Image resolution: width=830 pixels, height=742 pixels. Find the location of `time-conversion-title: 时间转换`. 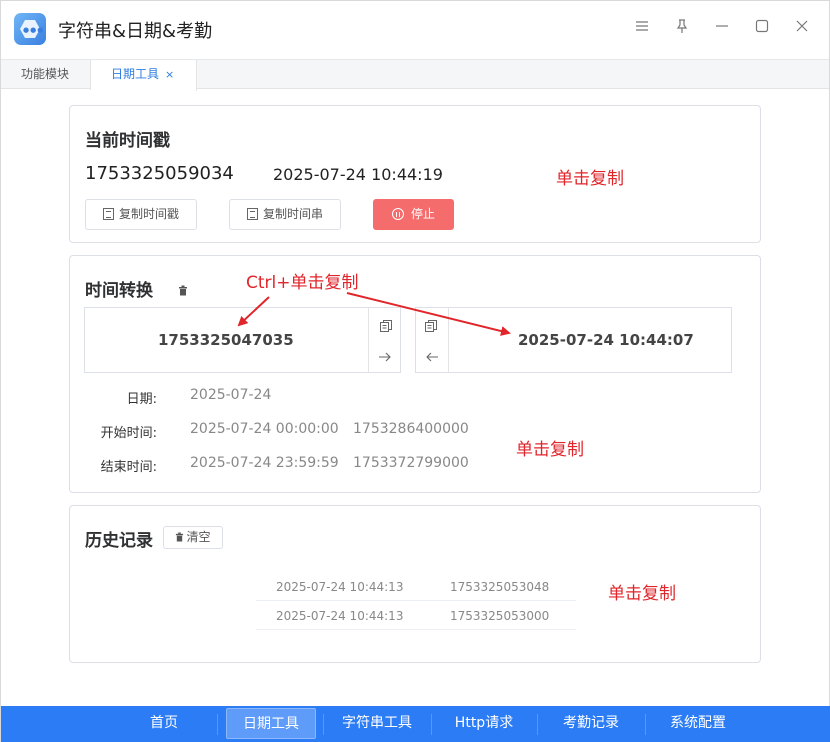

time-conversion-title: 时间转换 is located at coordinates (119, 291).